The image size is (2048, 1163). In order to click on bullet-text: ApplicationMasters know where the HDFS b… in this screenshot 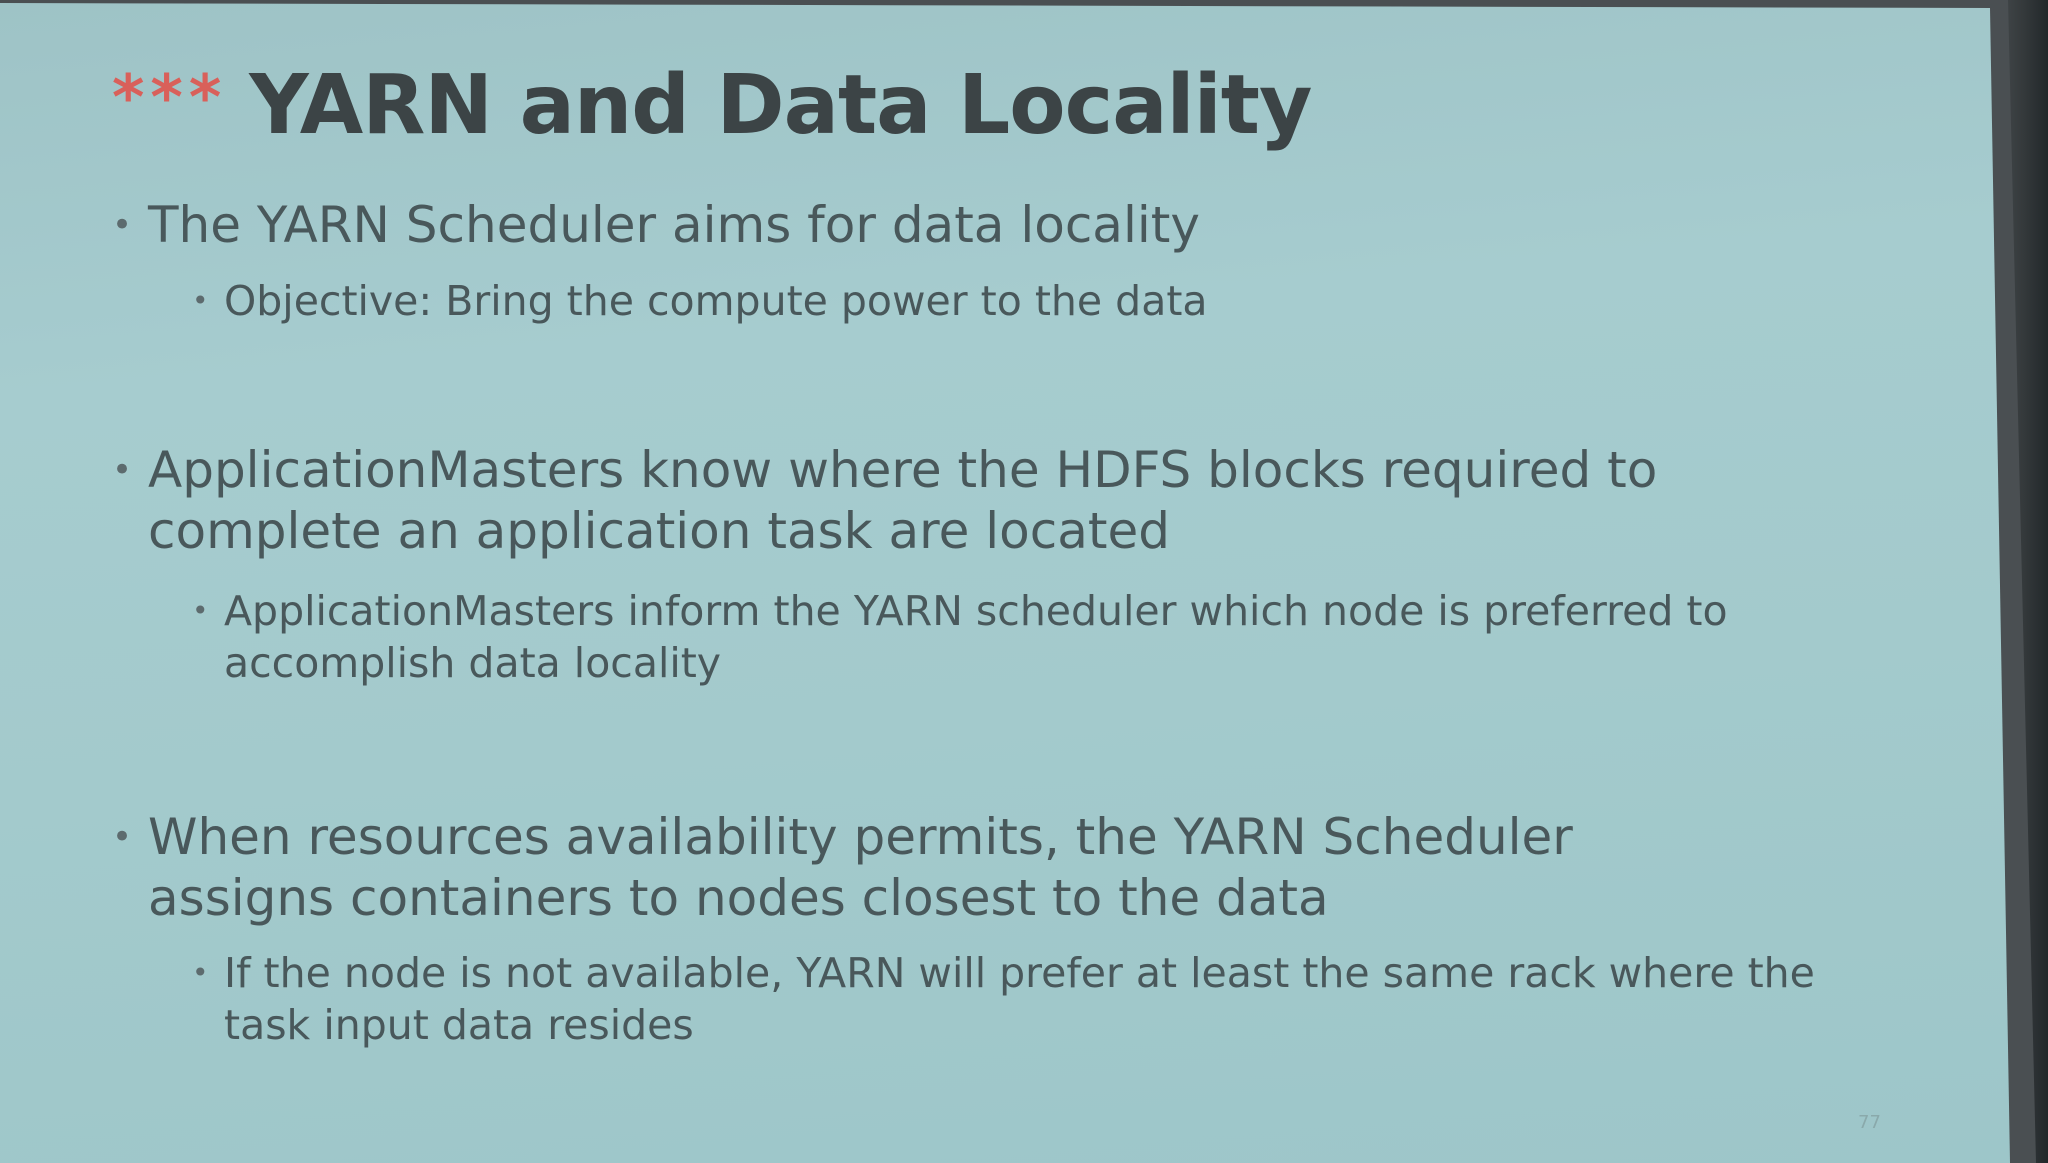, I will do `click(903, 500)`.